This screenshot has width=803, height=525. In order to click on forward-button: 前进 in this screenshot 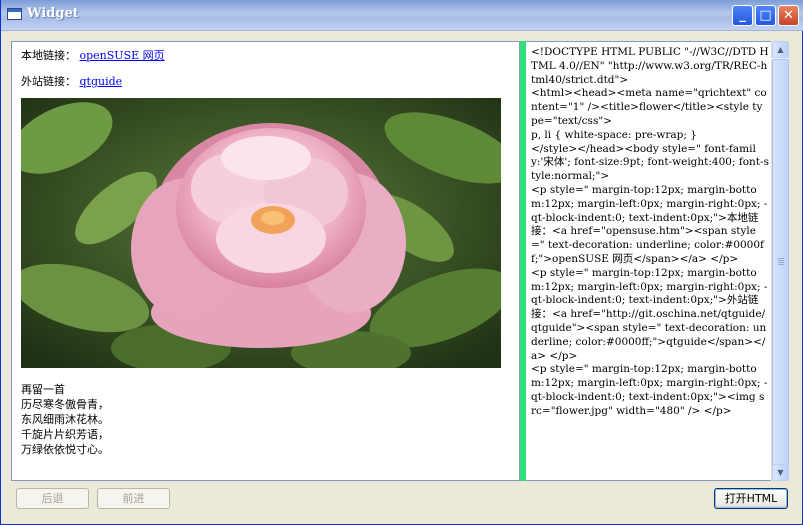, I will do `click(133, 498)`.